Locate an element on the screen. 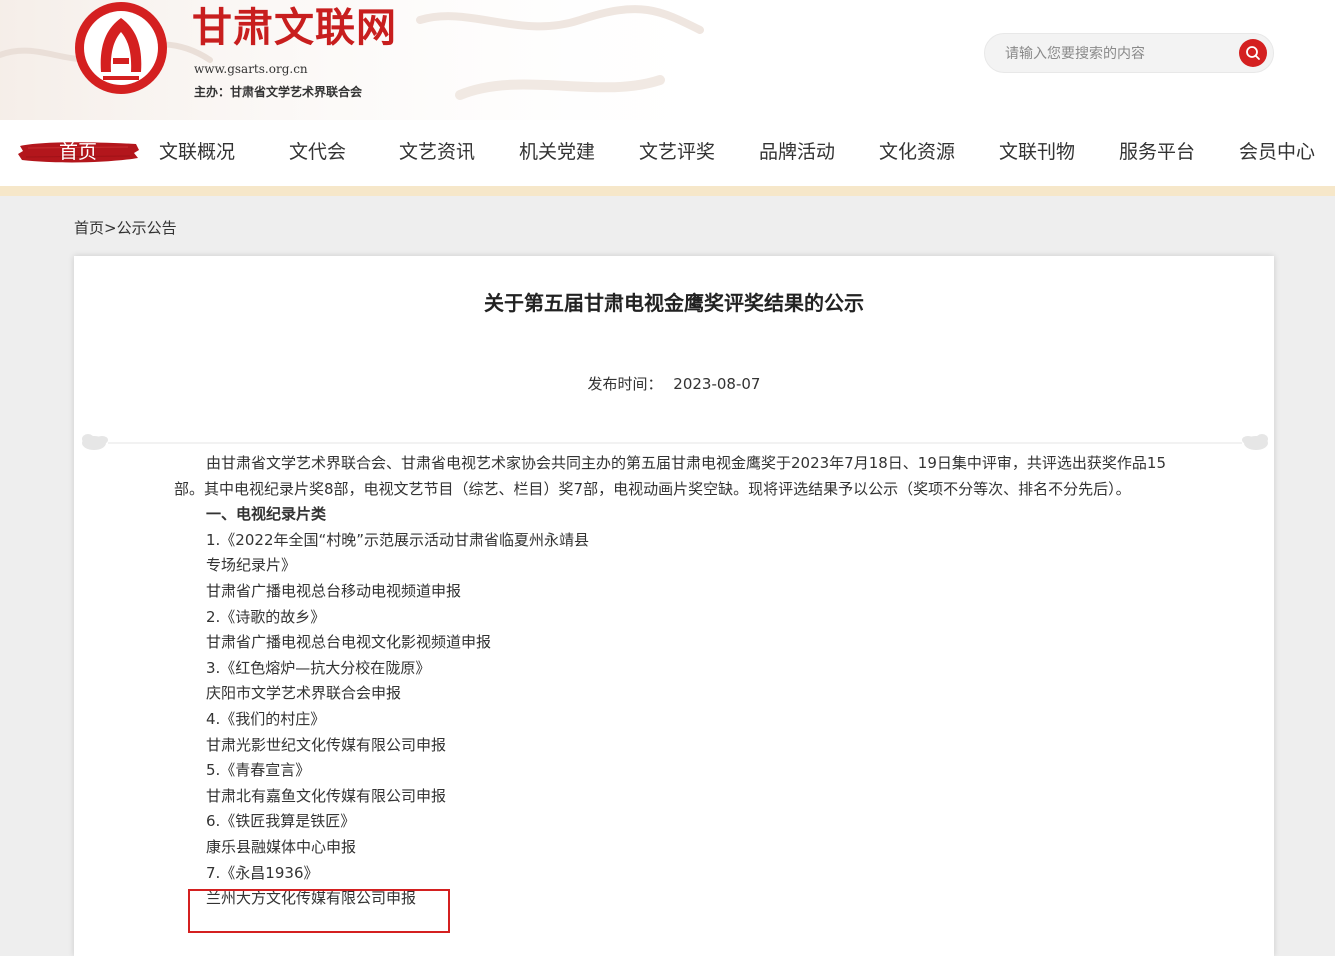 The image size is (1335, 956). publish-label: 发布时间： is located at coordinates (625, 384).